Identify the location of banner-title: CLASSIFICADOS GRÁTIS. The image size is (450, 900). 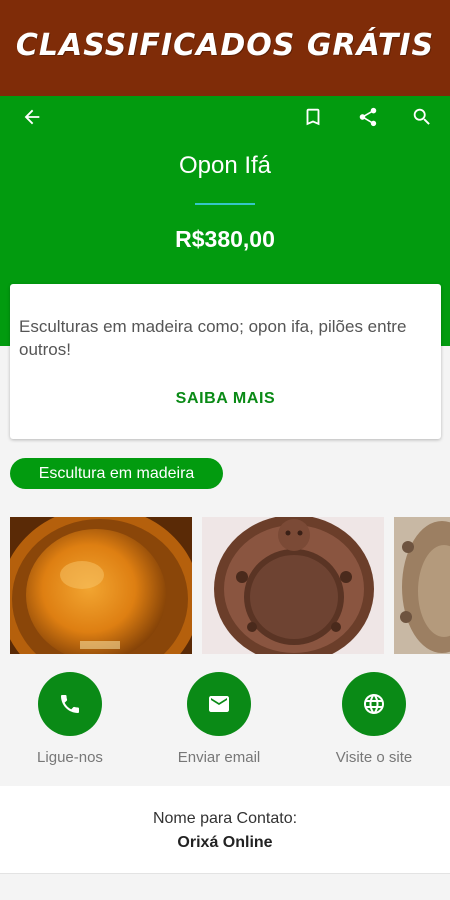
(225, 45).